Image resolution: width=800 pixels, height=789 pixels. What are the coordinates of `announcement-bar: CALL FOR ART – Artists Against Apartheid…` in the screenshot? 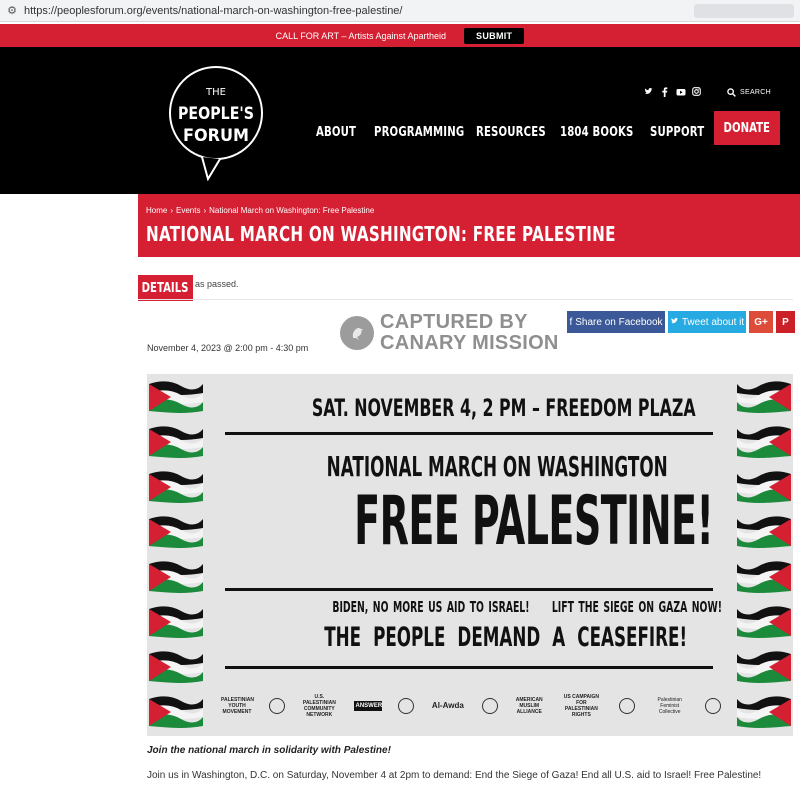 It's located at (400, 35).